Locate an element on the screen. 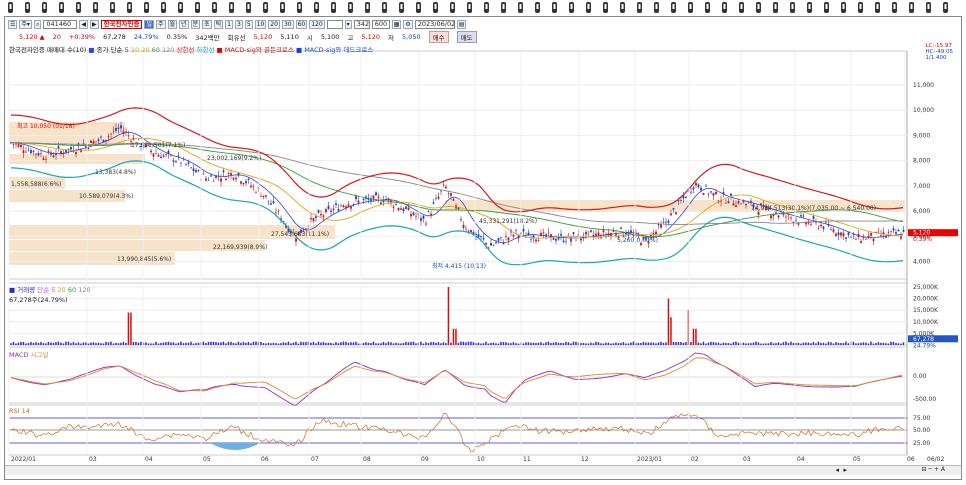 This screenshot has width=966, height=485. legend-rsi: RSI 14 is located at coordinates (19, 411).